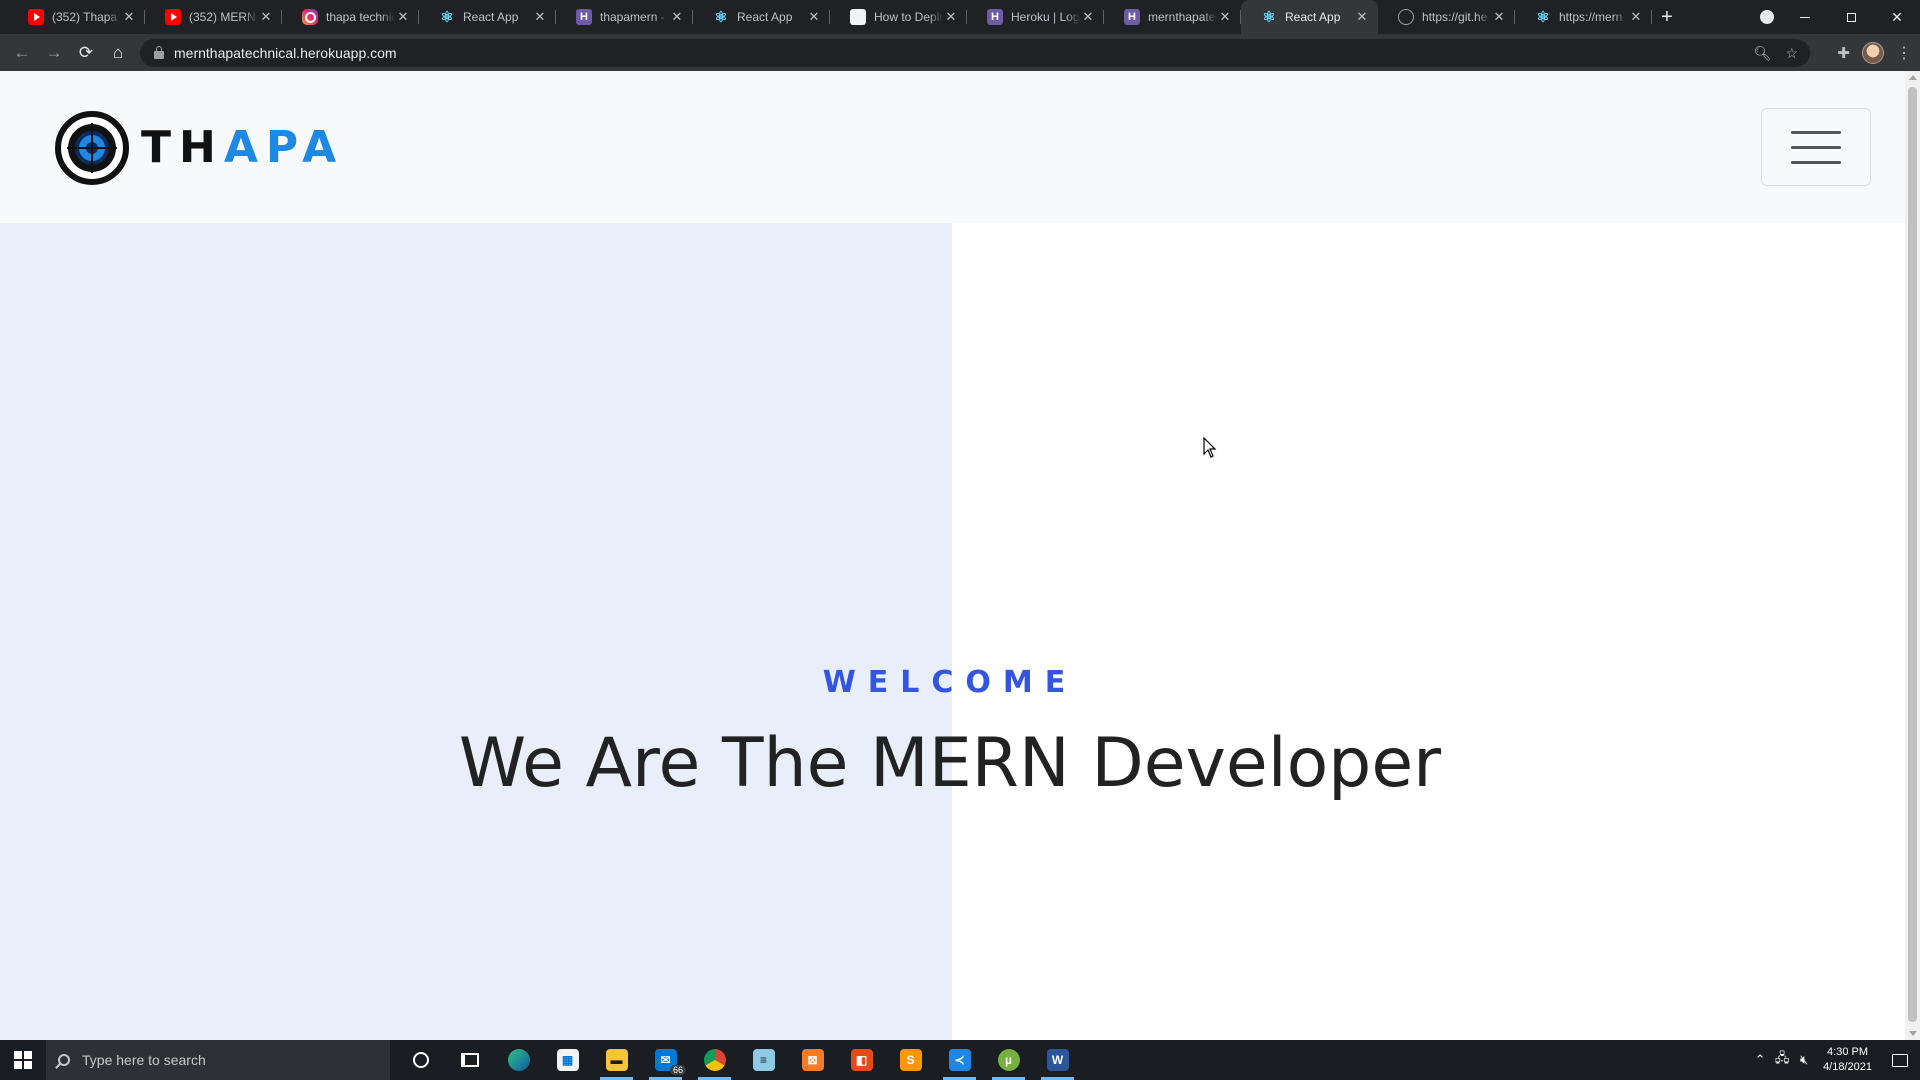 The image size is (1920, 1080). I want to click on notepad-icon: ≡, so click(763, 1060).